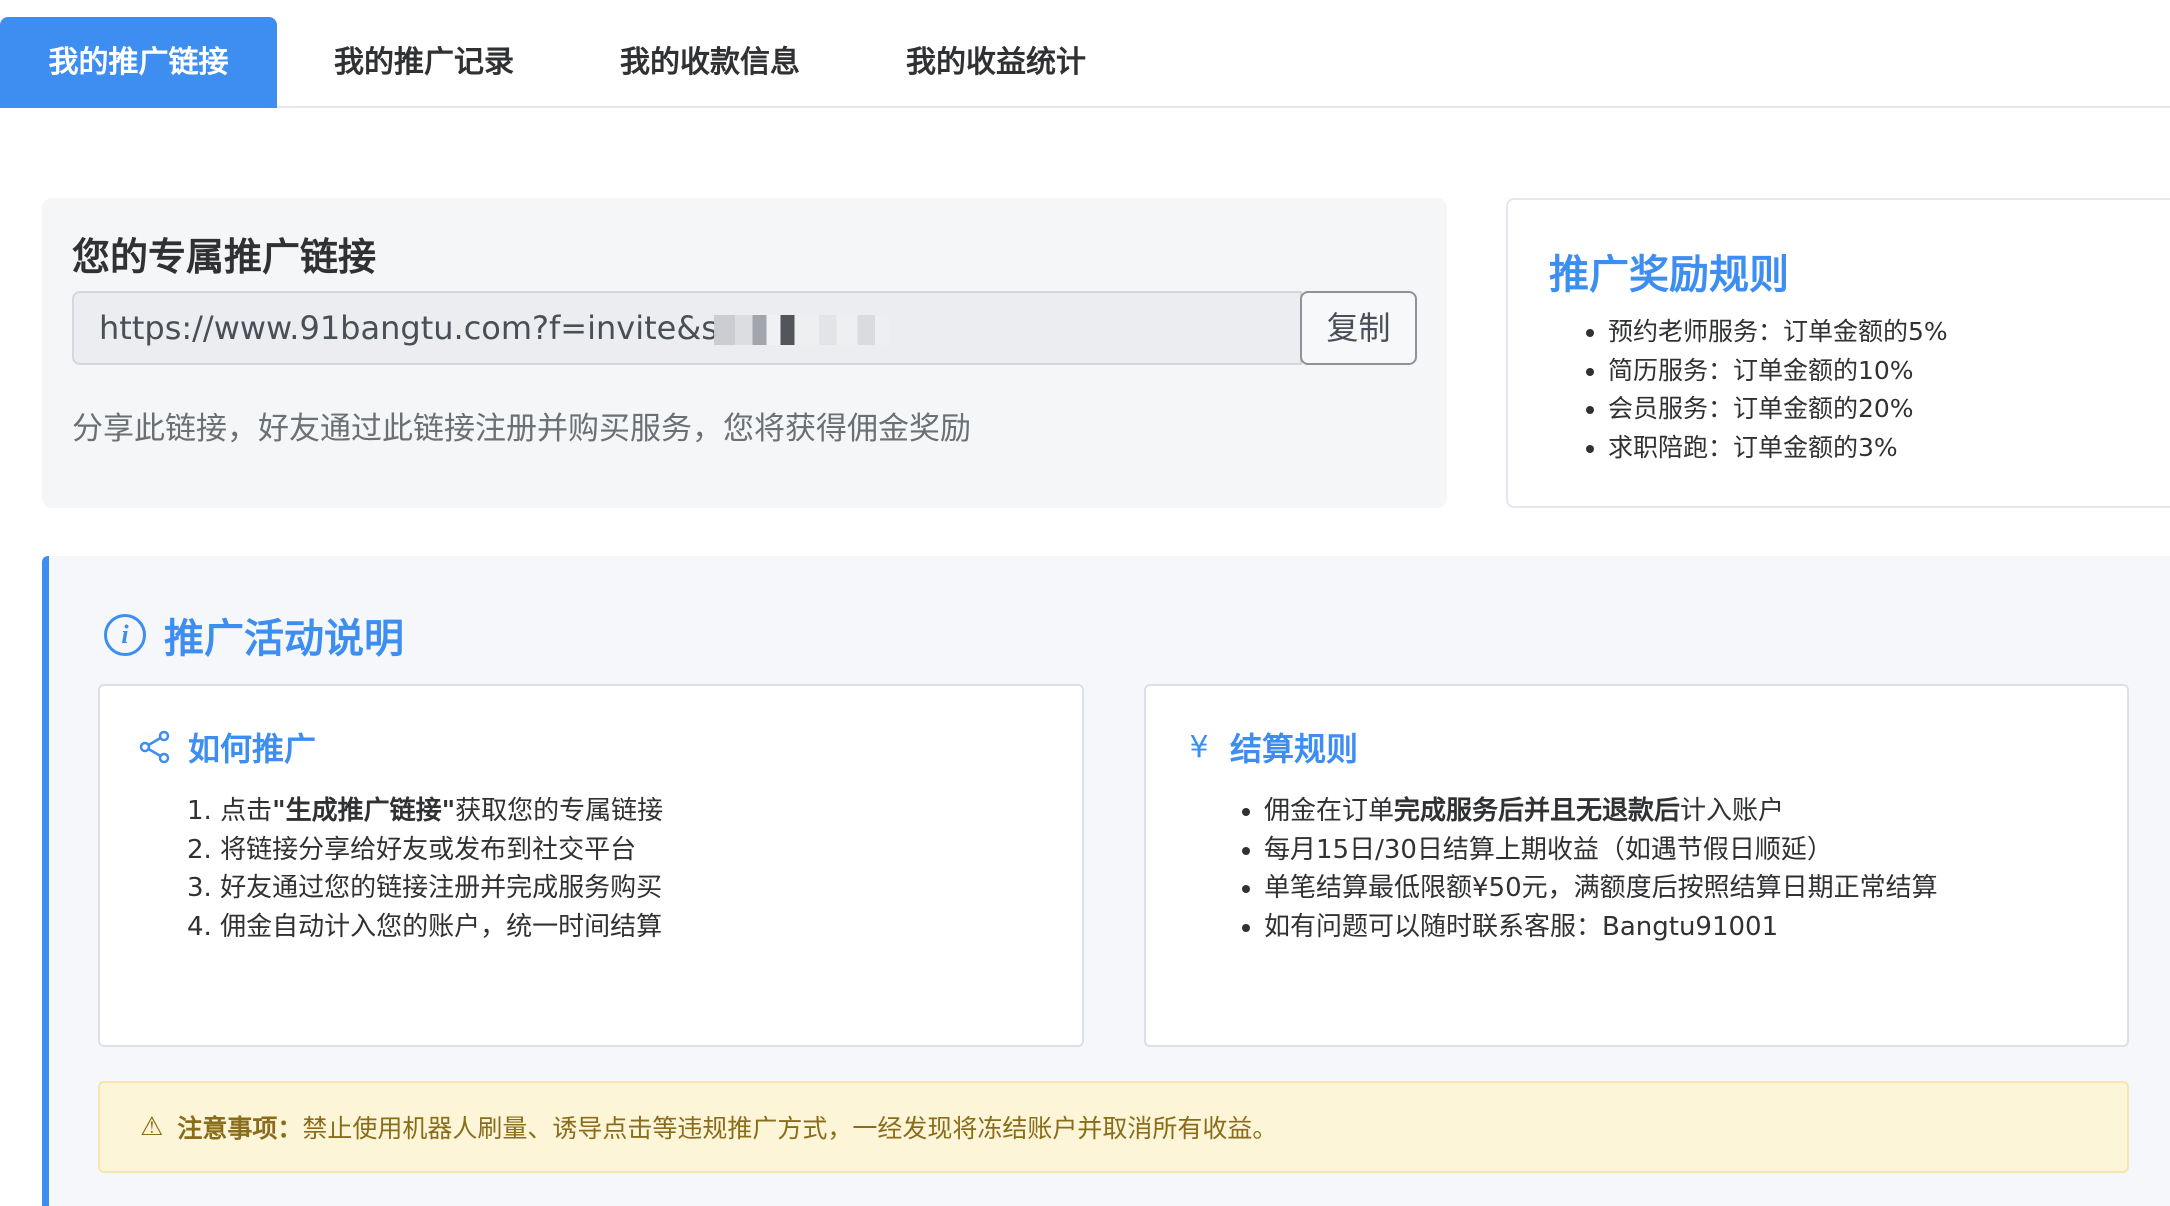 This screenshot has width=2170, height=1206. I want to click on promo-link-field: https://www.91bangtu.com?f=invite&s, so click(687, 328).